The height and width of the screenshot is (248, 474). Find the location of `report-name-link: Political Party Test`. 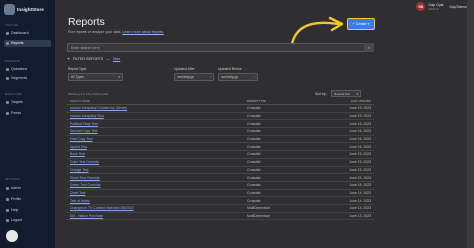

report-name-link: Political Party Test is located at coordinates (157, 124).